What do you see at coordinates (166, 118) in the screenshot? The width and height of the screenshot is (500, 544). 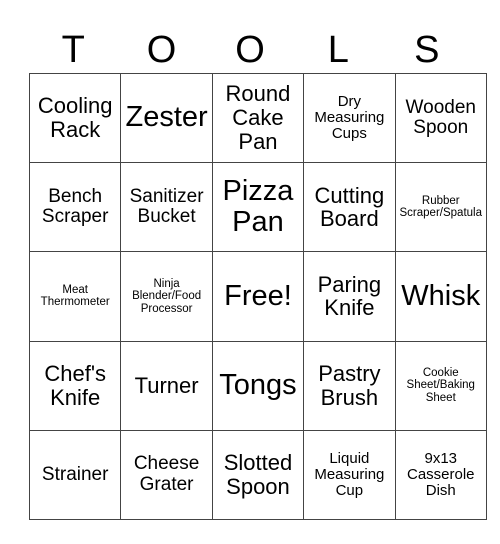 I see `bingo-cell: Zester` at bounding box center [166, 118].